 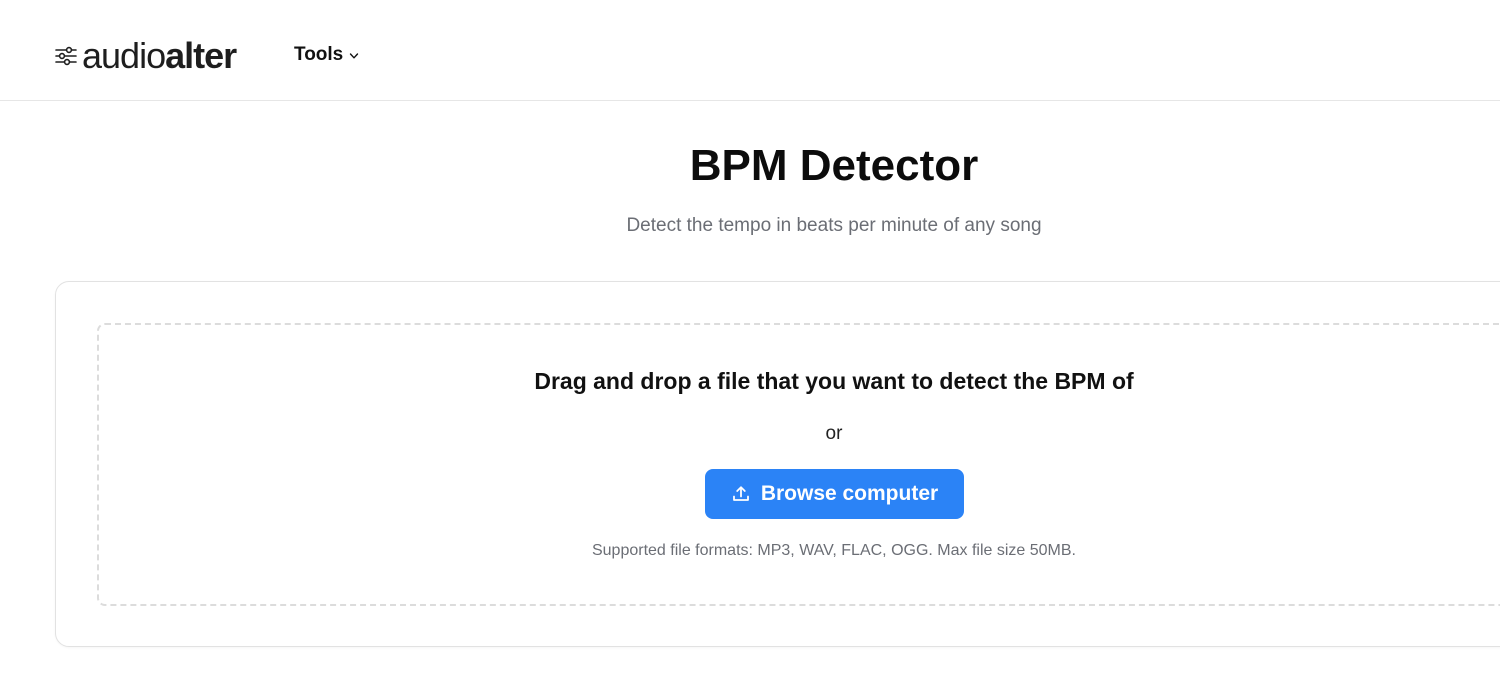 What do you see at coordinates (66, 56) in the screenshot?
I see `sliders-icon` at bounding box center [66, 56].